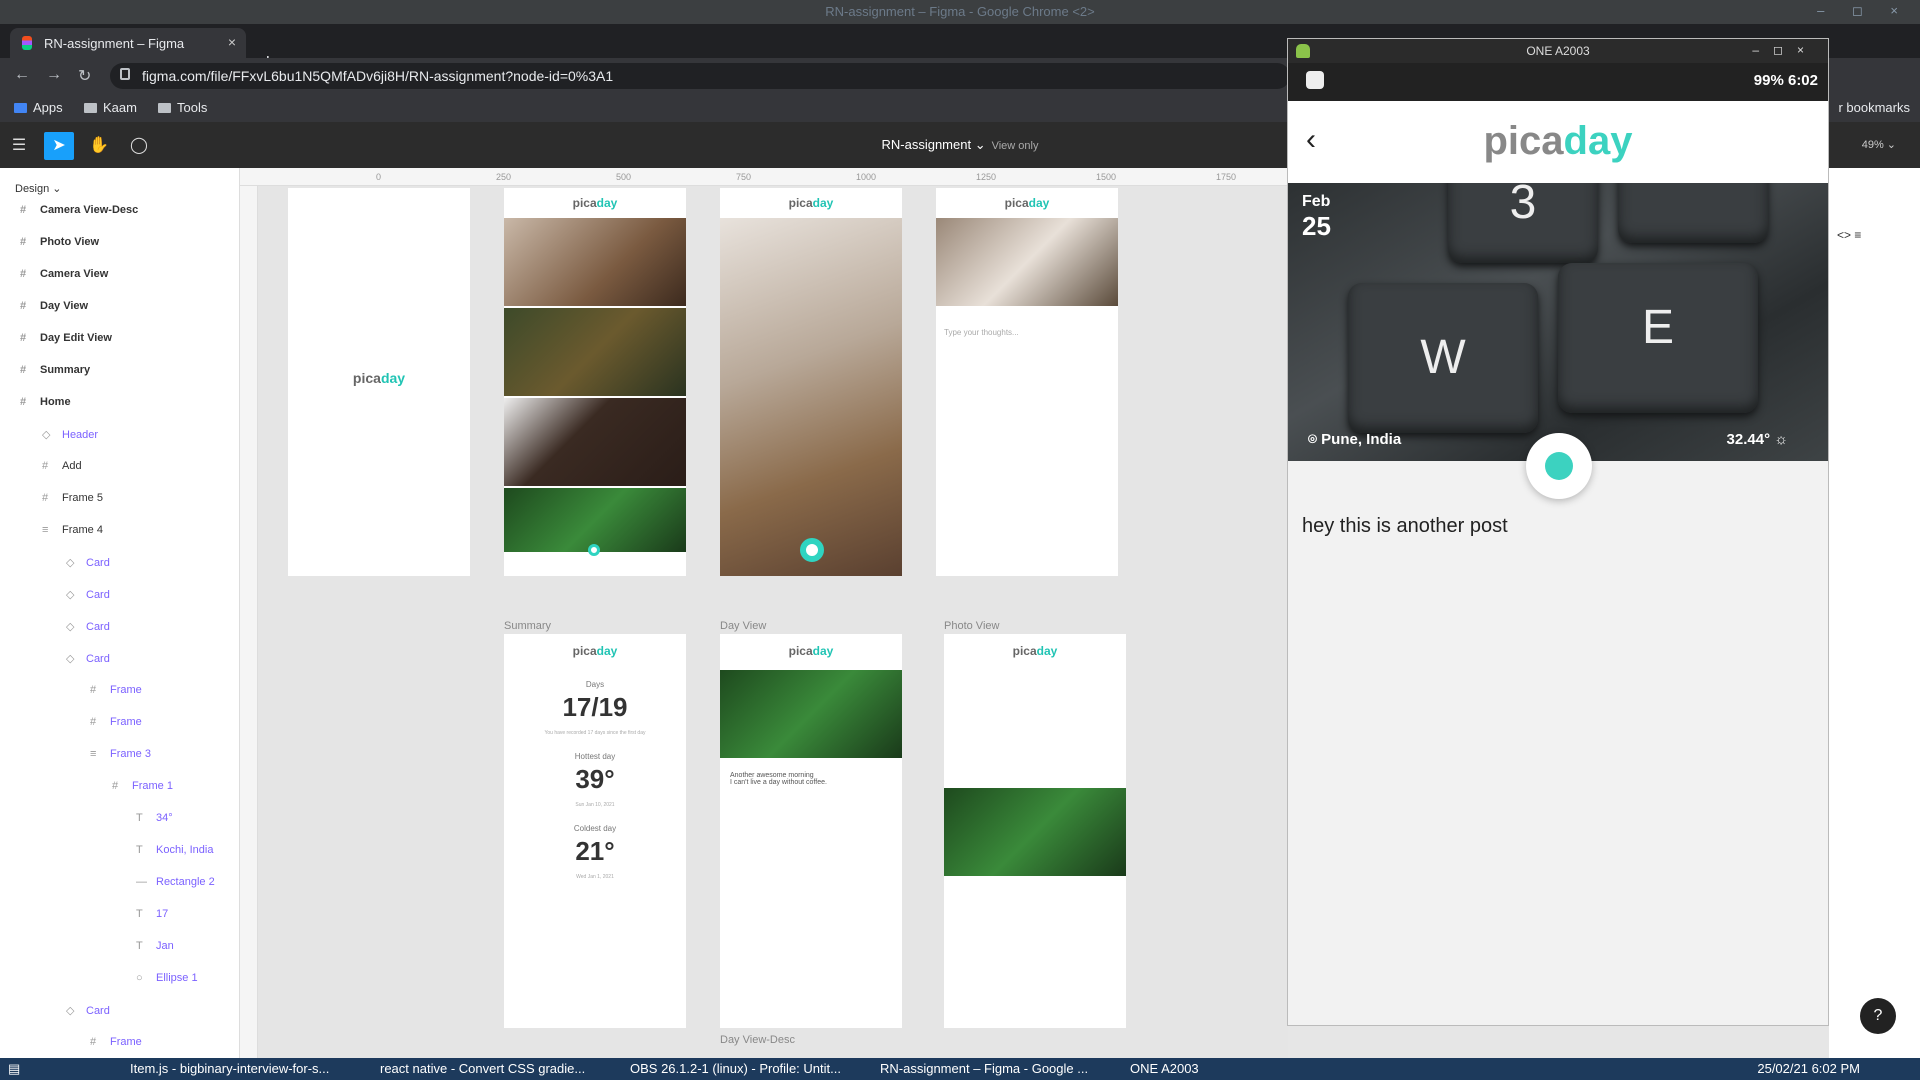  I want to click on layer-item: # Camera View, so click(64, 274).